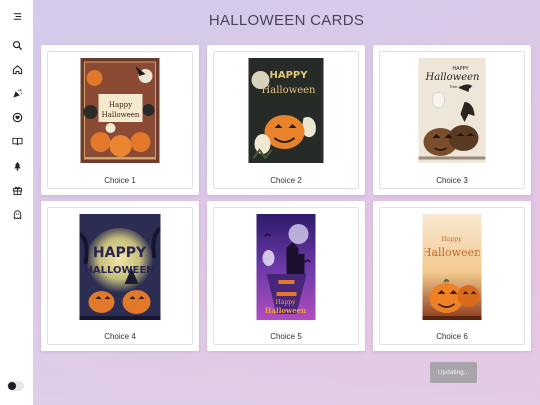 This screenshot has height=405, width=540. What do you see at coordinates (17, 45) in the screenshot?
I see `search-icon` at bounding box center [17, 45].